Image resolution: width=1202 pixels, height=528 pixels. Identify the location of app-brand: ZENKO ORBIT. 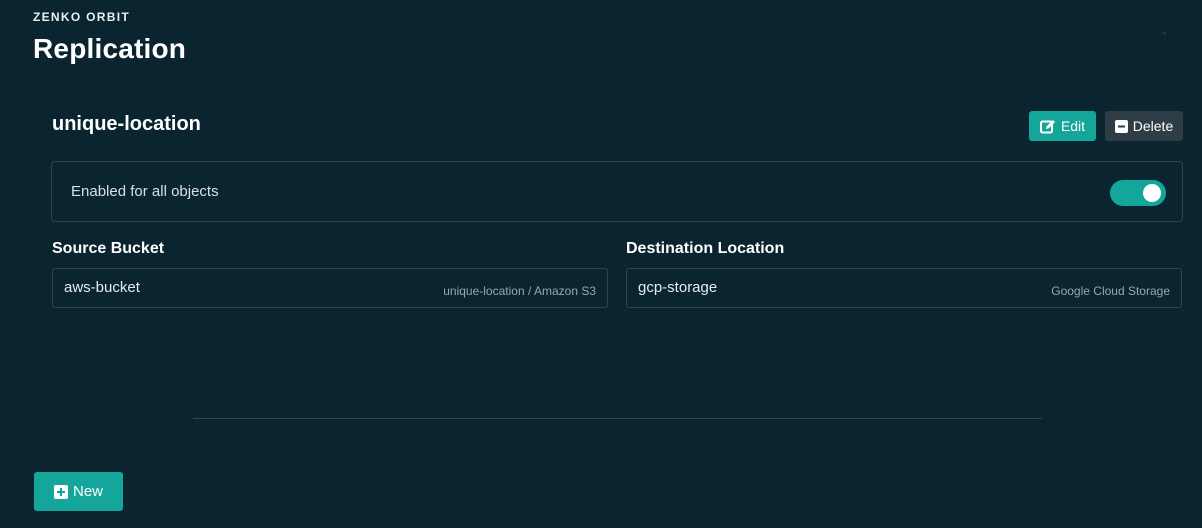
(81, 17).